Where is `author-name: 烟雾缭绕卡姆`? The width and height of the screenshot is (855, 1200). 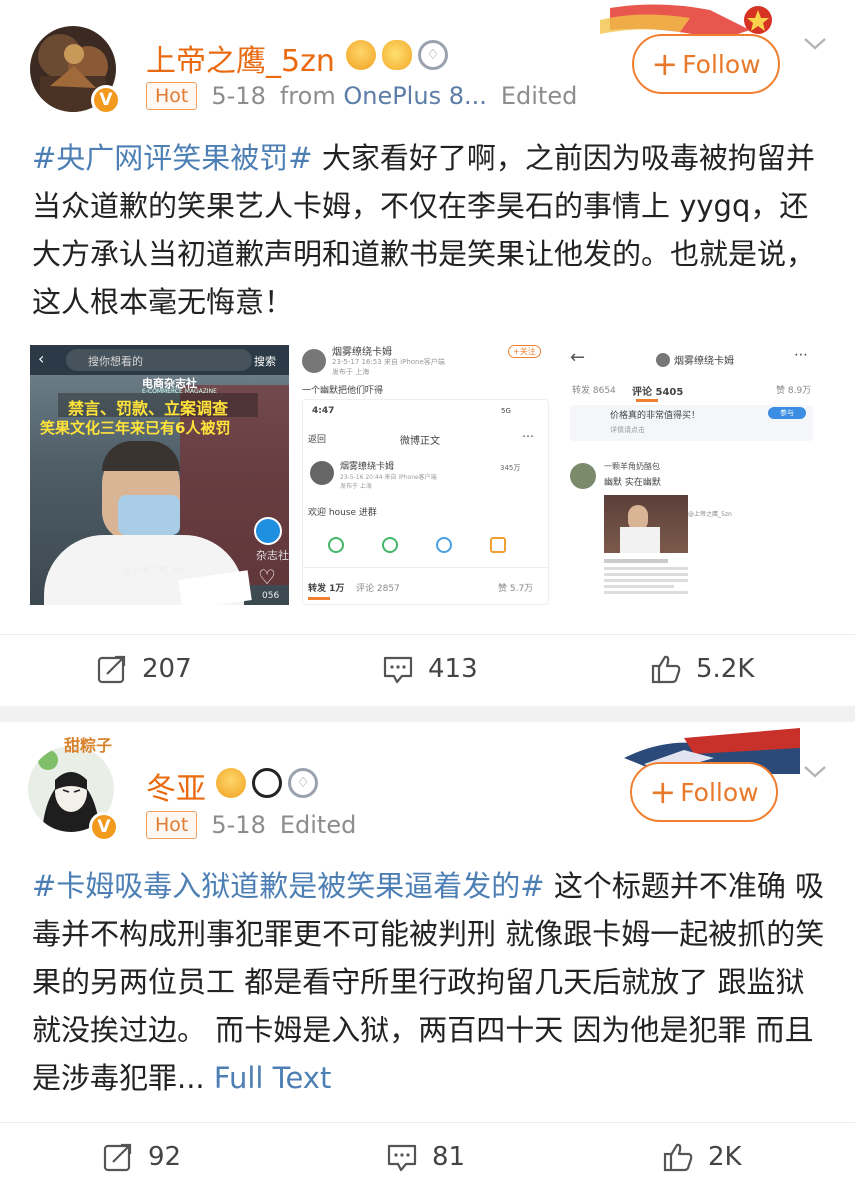
author-name: 烟雾缭绕卡姆 is located at coordinates (367, 467).